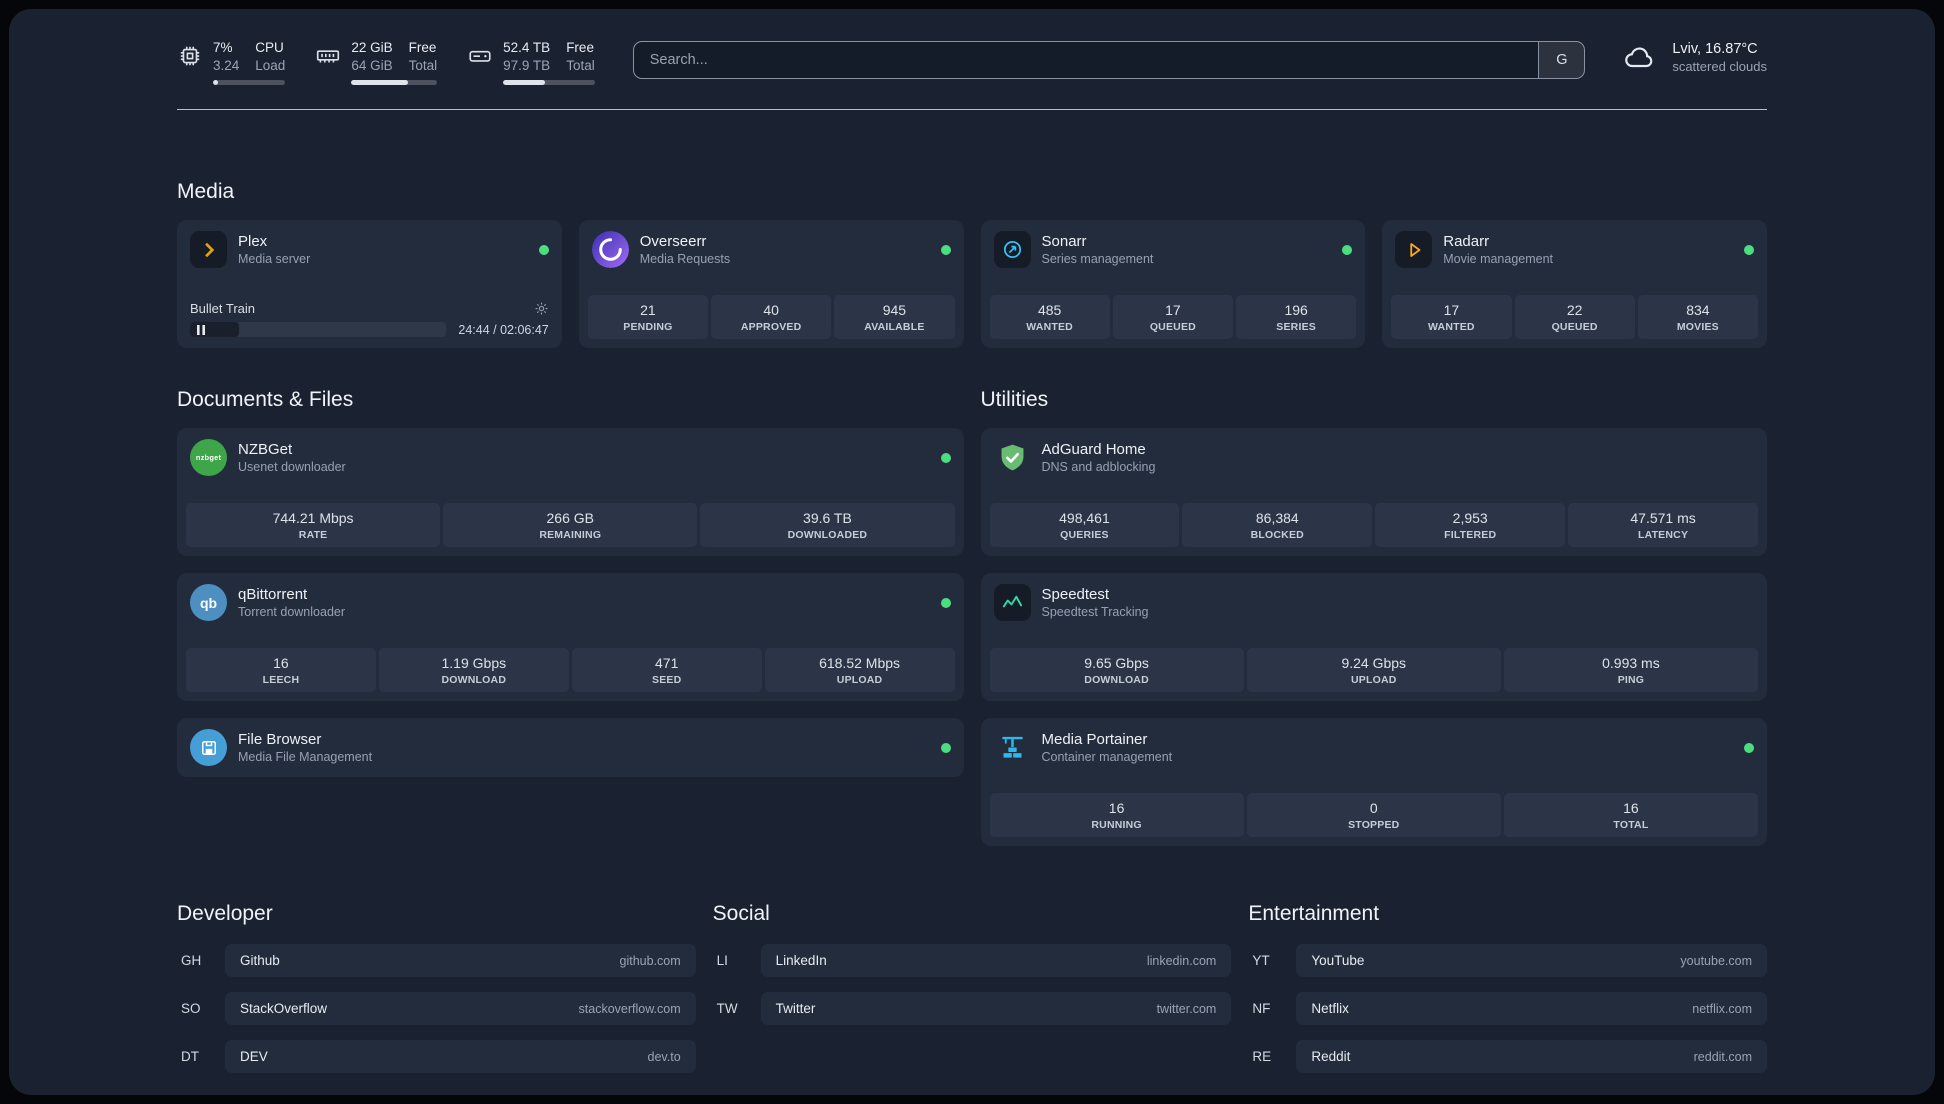  What do you see at coordinates (206, 192) in the screenshot?
I see `section-title-media: Media` at bounding box center [206, 192].